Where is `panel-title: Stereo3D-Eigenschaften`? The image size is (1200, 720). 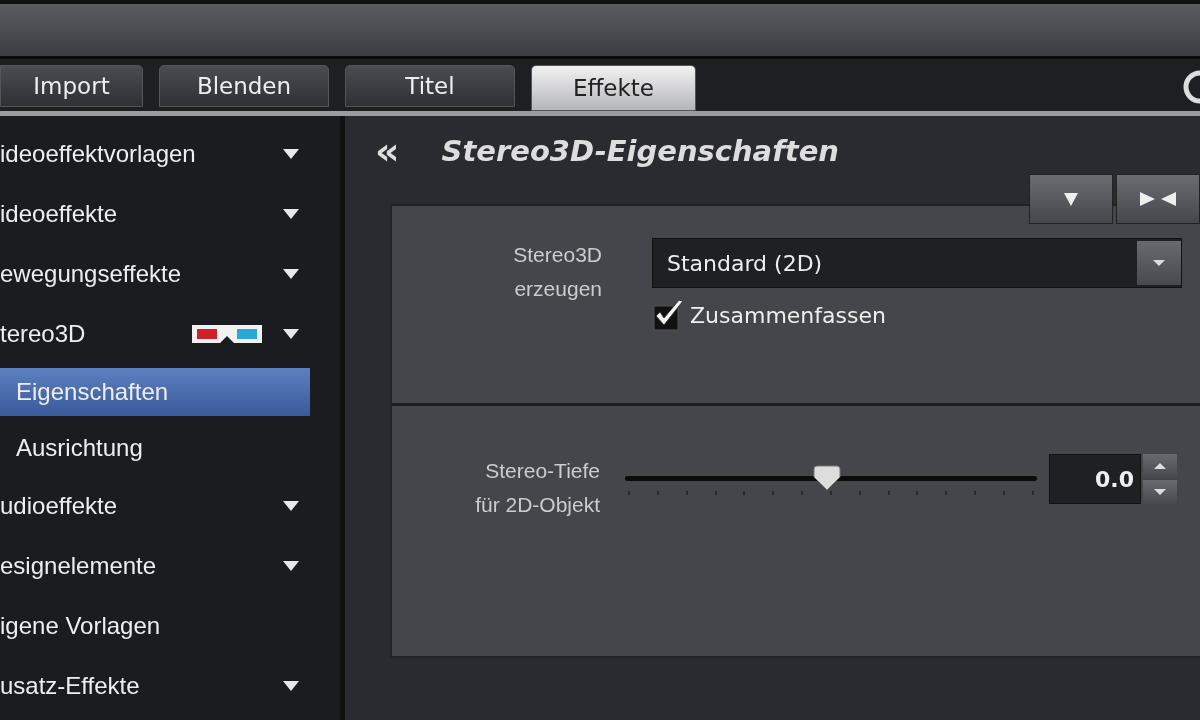
panel-title: Stereo3D-Eigenschaften is located at coordinates (640, 151).